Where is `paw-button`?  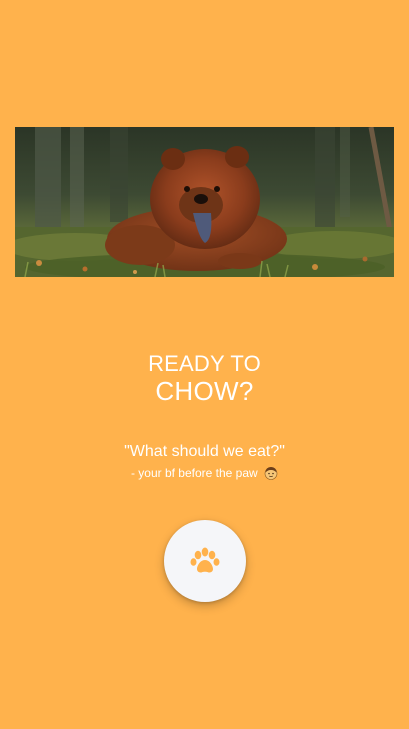
paw-button is located at coordinates (205, 561).